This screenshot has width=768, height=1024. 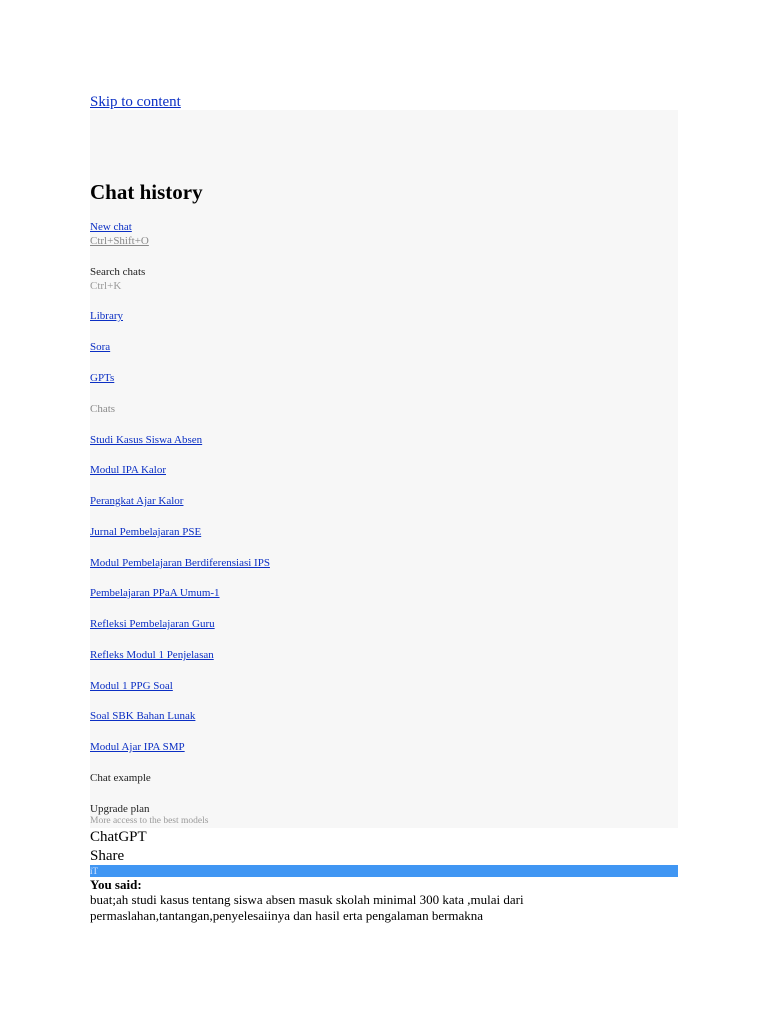 What do you see at coordinates (103, 409) in the screenshot?
I see `chats-section-label: Chats` at bounding box center [103, 409].